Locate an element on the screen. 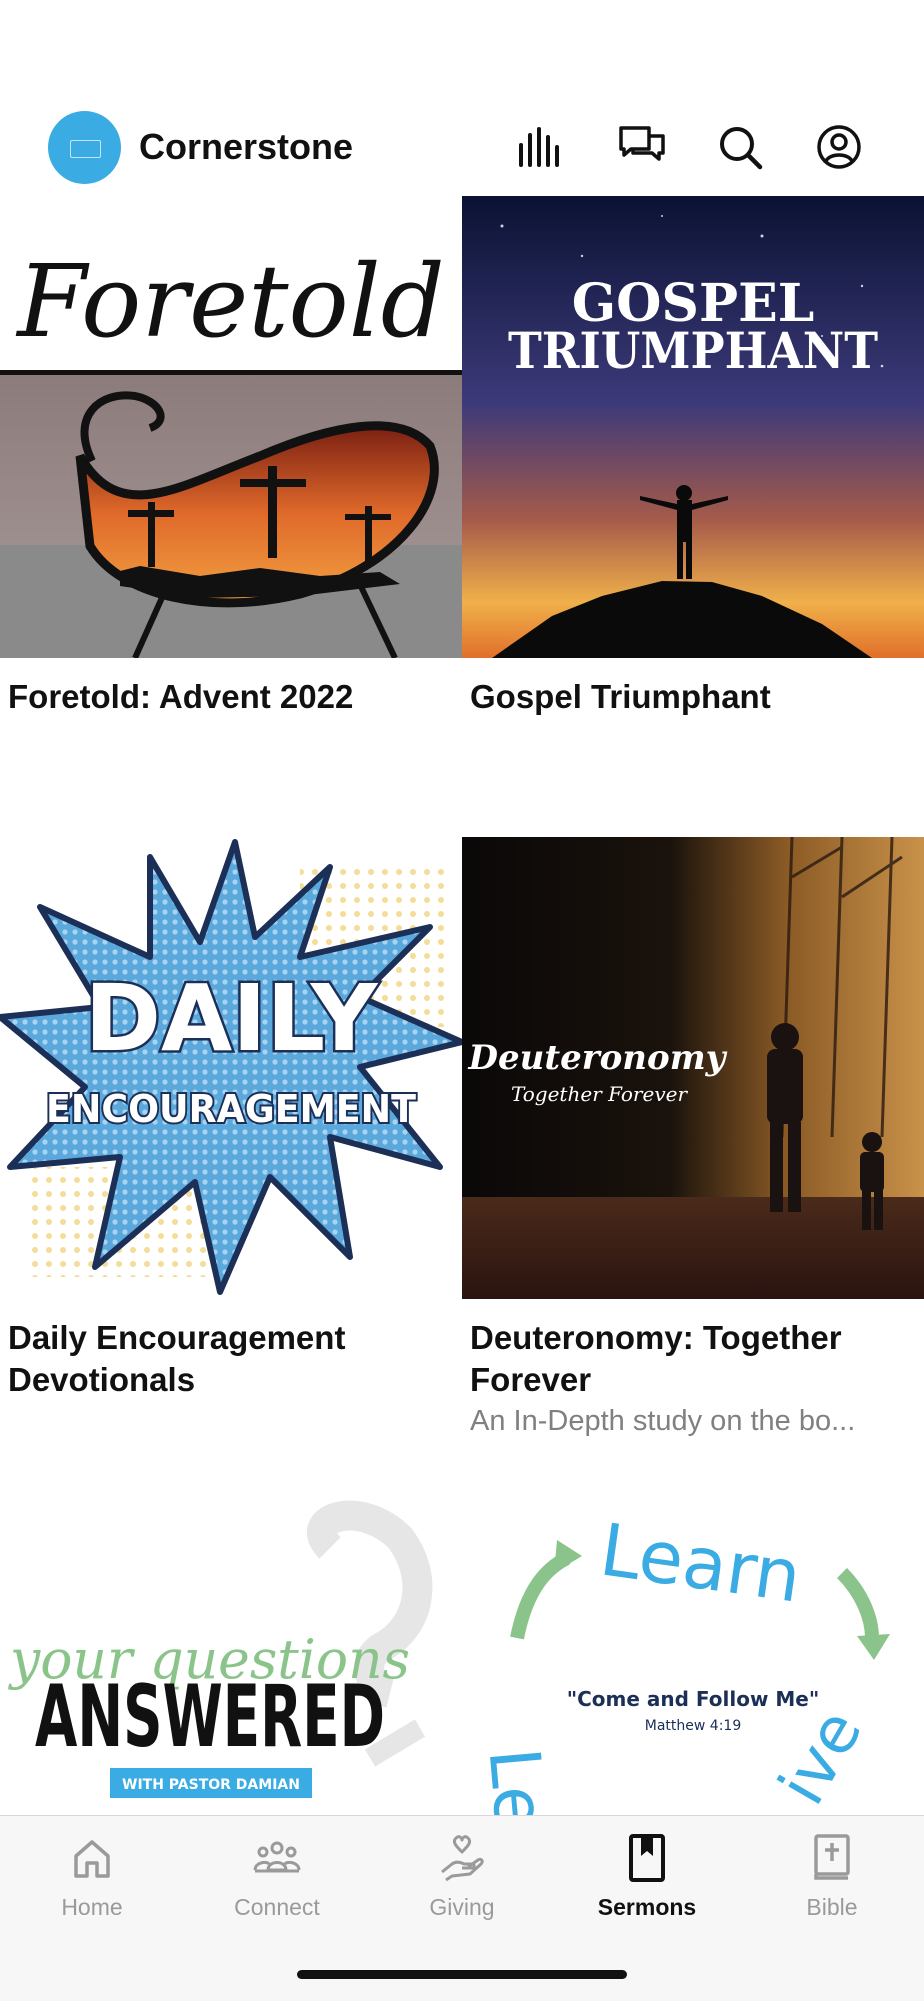 The image size is (924, 2001). org-name: Cornerstone is located at coordinates (246, 146).